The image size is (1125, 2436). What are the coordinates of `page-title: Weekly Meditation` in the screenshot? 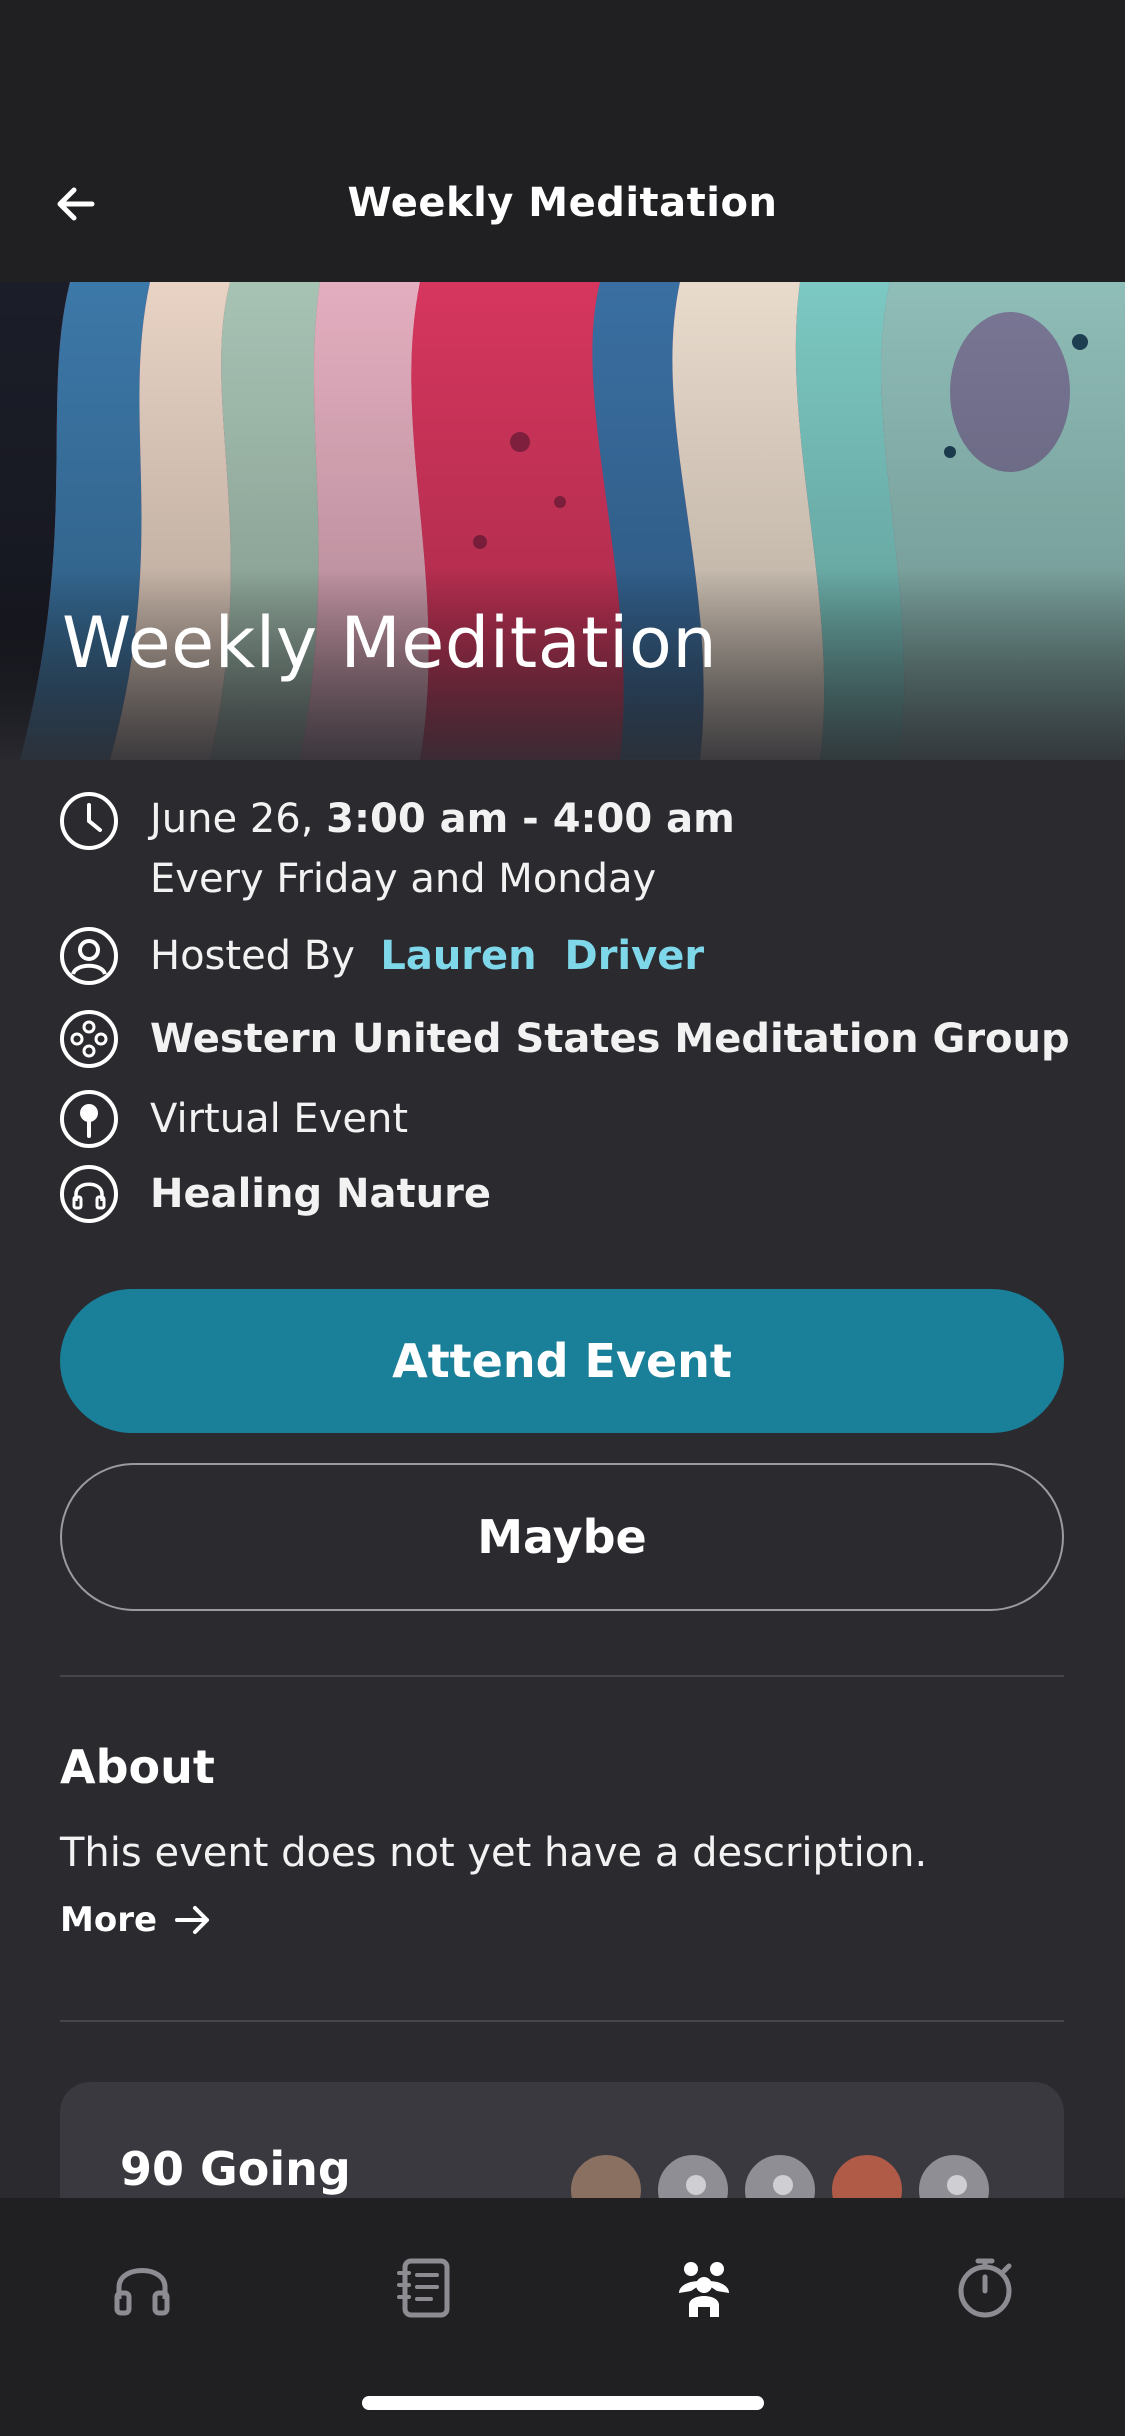 It's located at (562, 203).